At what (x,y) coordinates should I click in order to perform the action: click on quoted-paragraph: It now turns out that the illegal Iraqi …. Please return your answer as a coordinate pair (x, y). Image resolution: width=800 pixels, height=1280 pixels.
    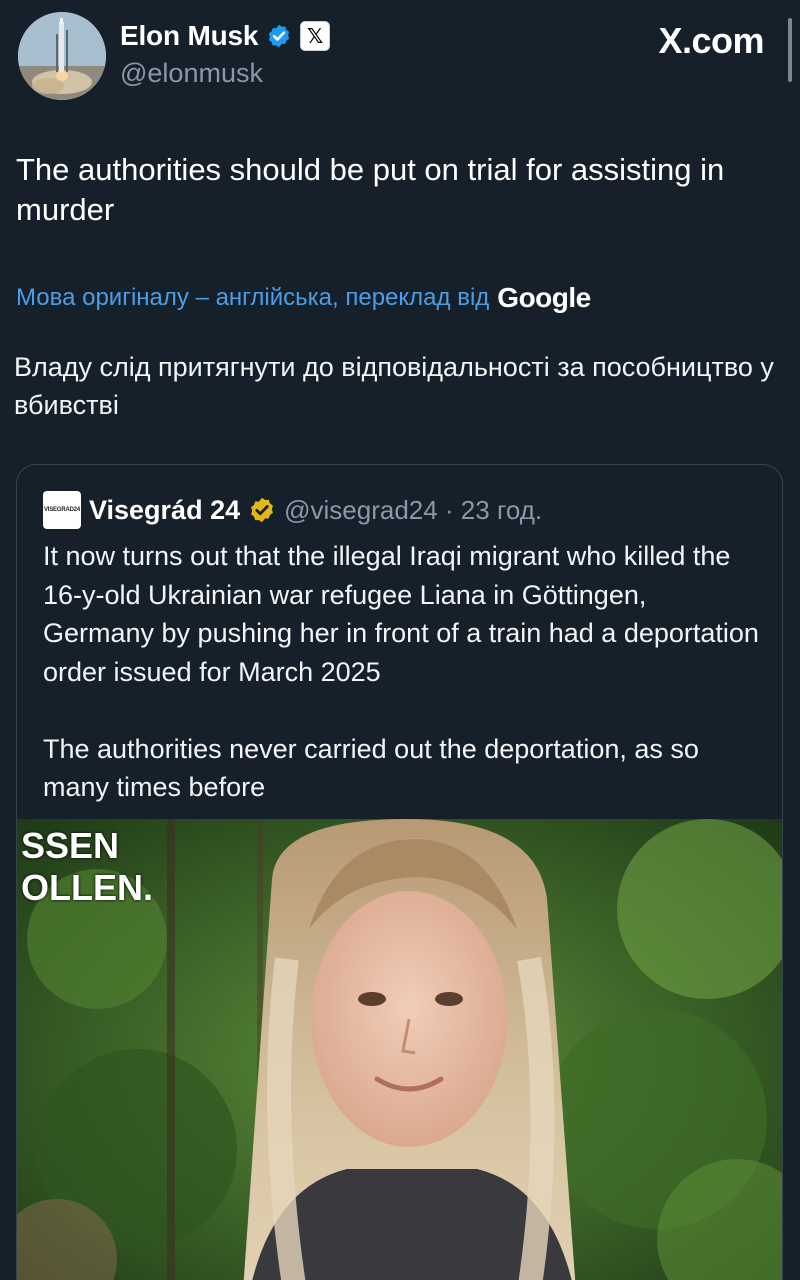
    Looking at the image, I should click on (401, 614).